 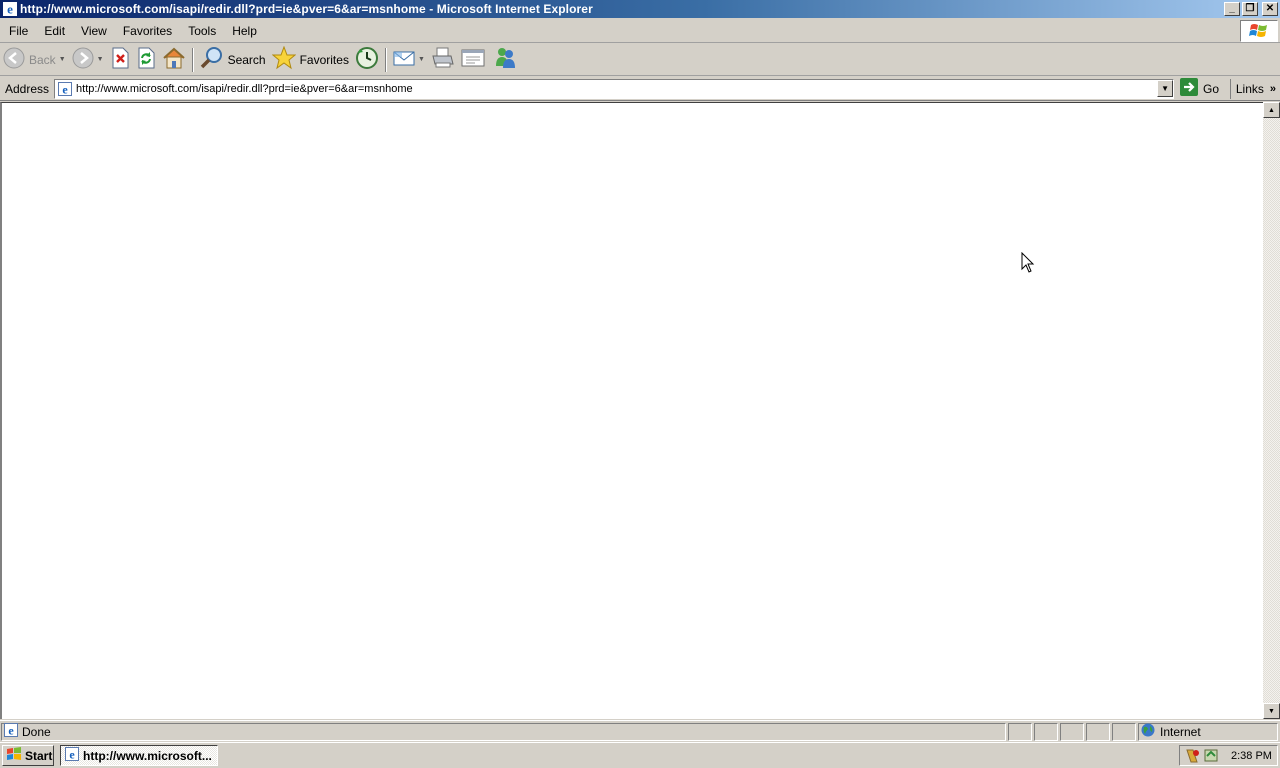 What do you see at coordinates (36, 731) in the screenshot?
I see `status-text: Done` at bounding box center [36, 731].